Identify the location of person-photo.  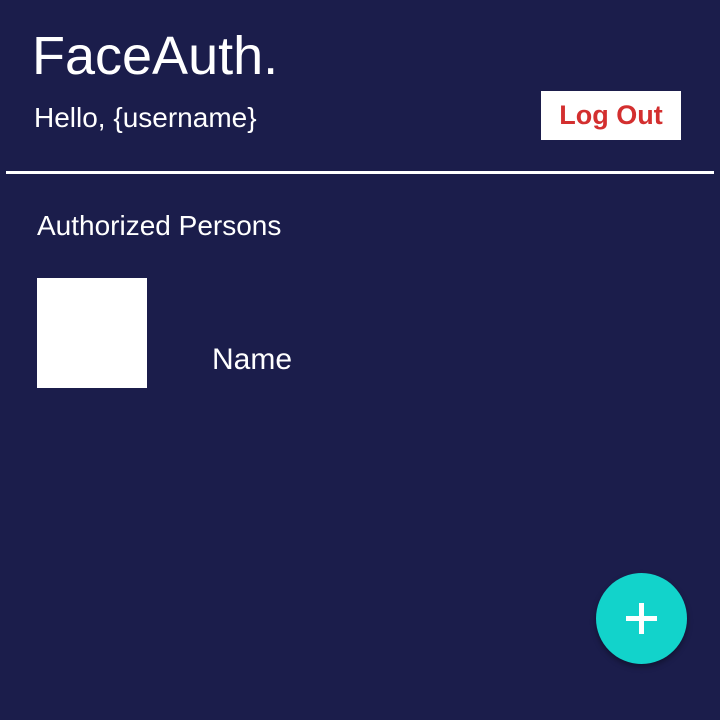
(92, 333).